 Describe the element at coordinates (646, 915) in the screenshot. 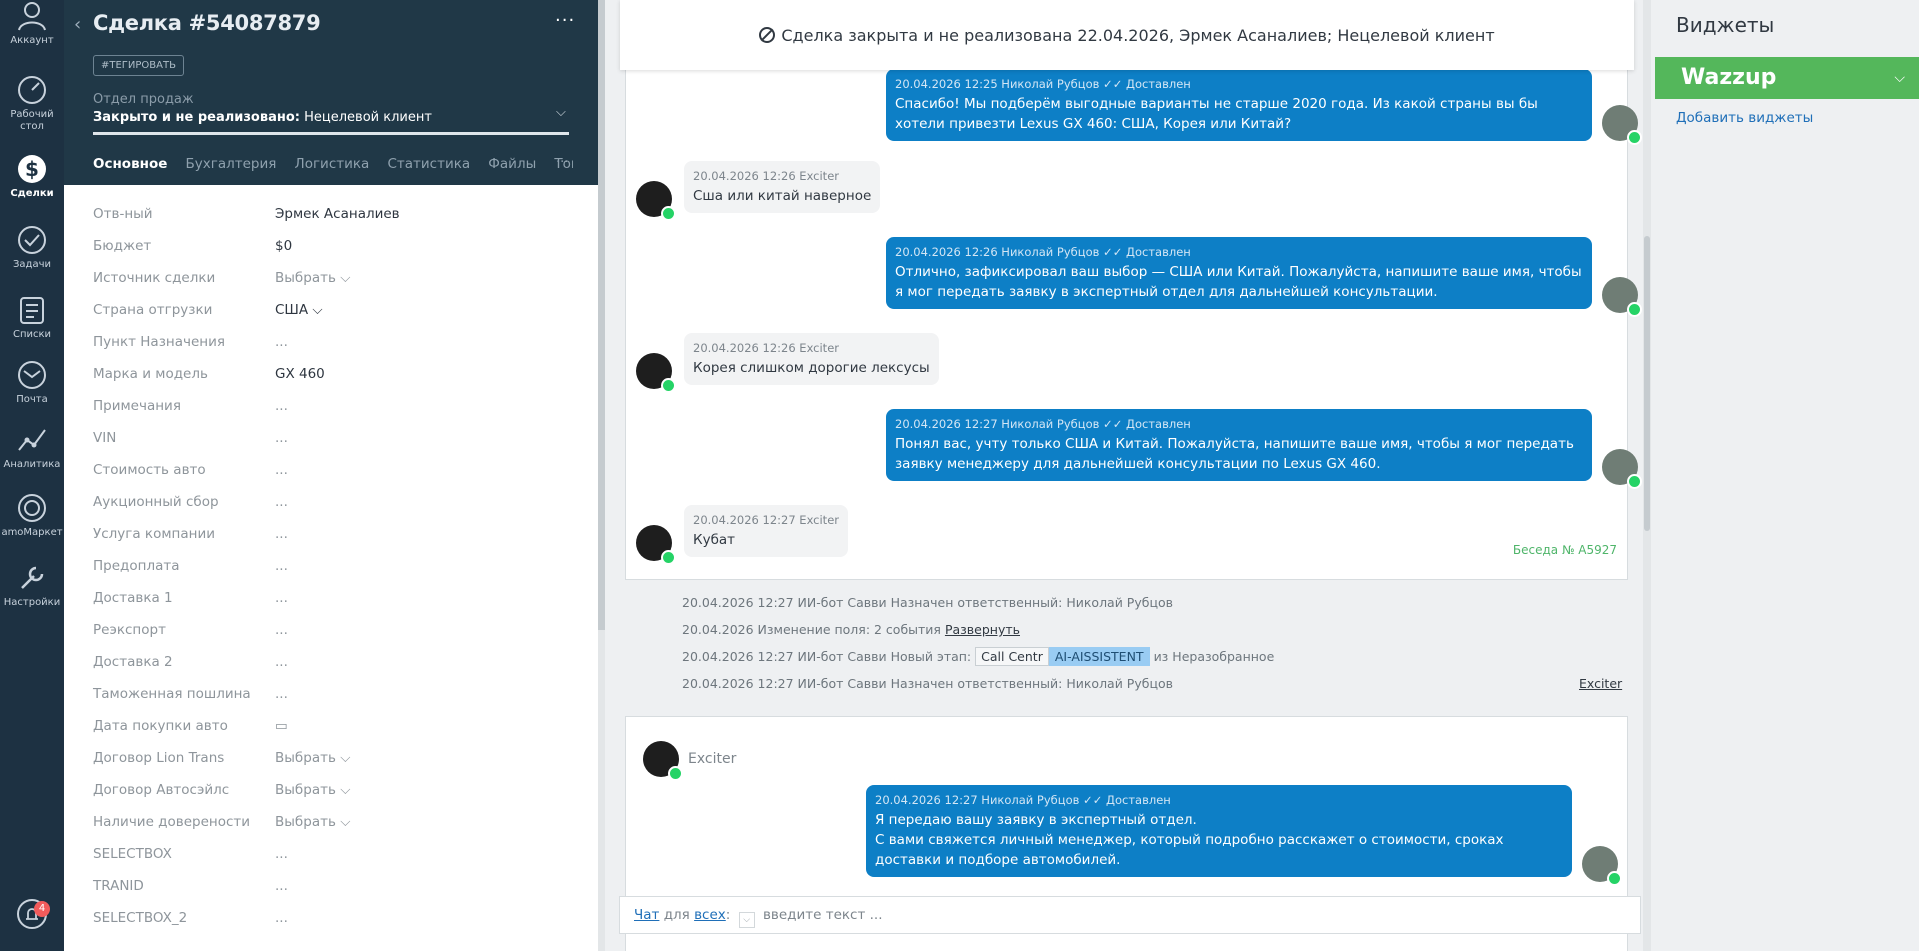

I see `chat-link: Чат` at that location.